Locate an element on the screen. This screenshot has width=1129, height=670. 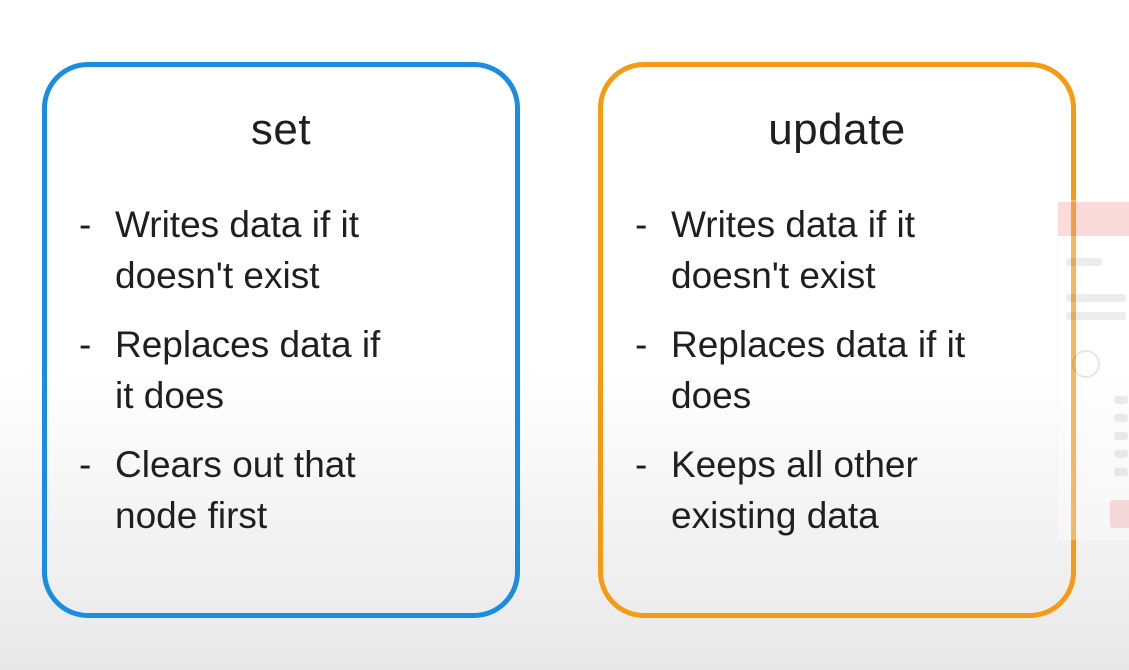
faded-notification-panel is located at coordinates (1093, 370).